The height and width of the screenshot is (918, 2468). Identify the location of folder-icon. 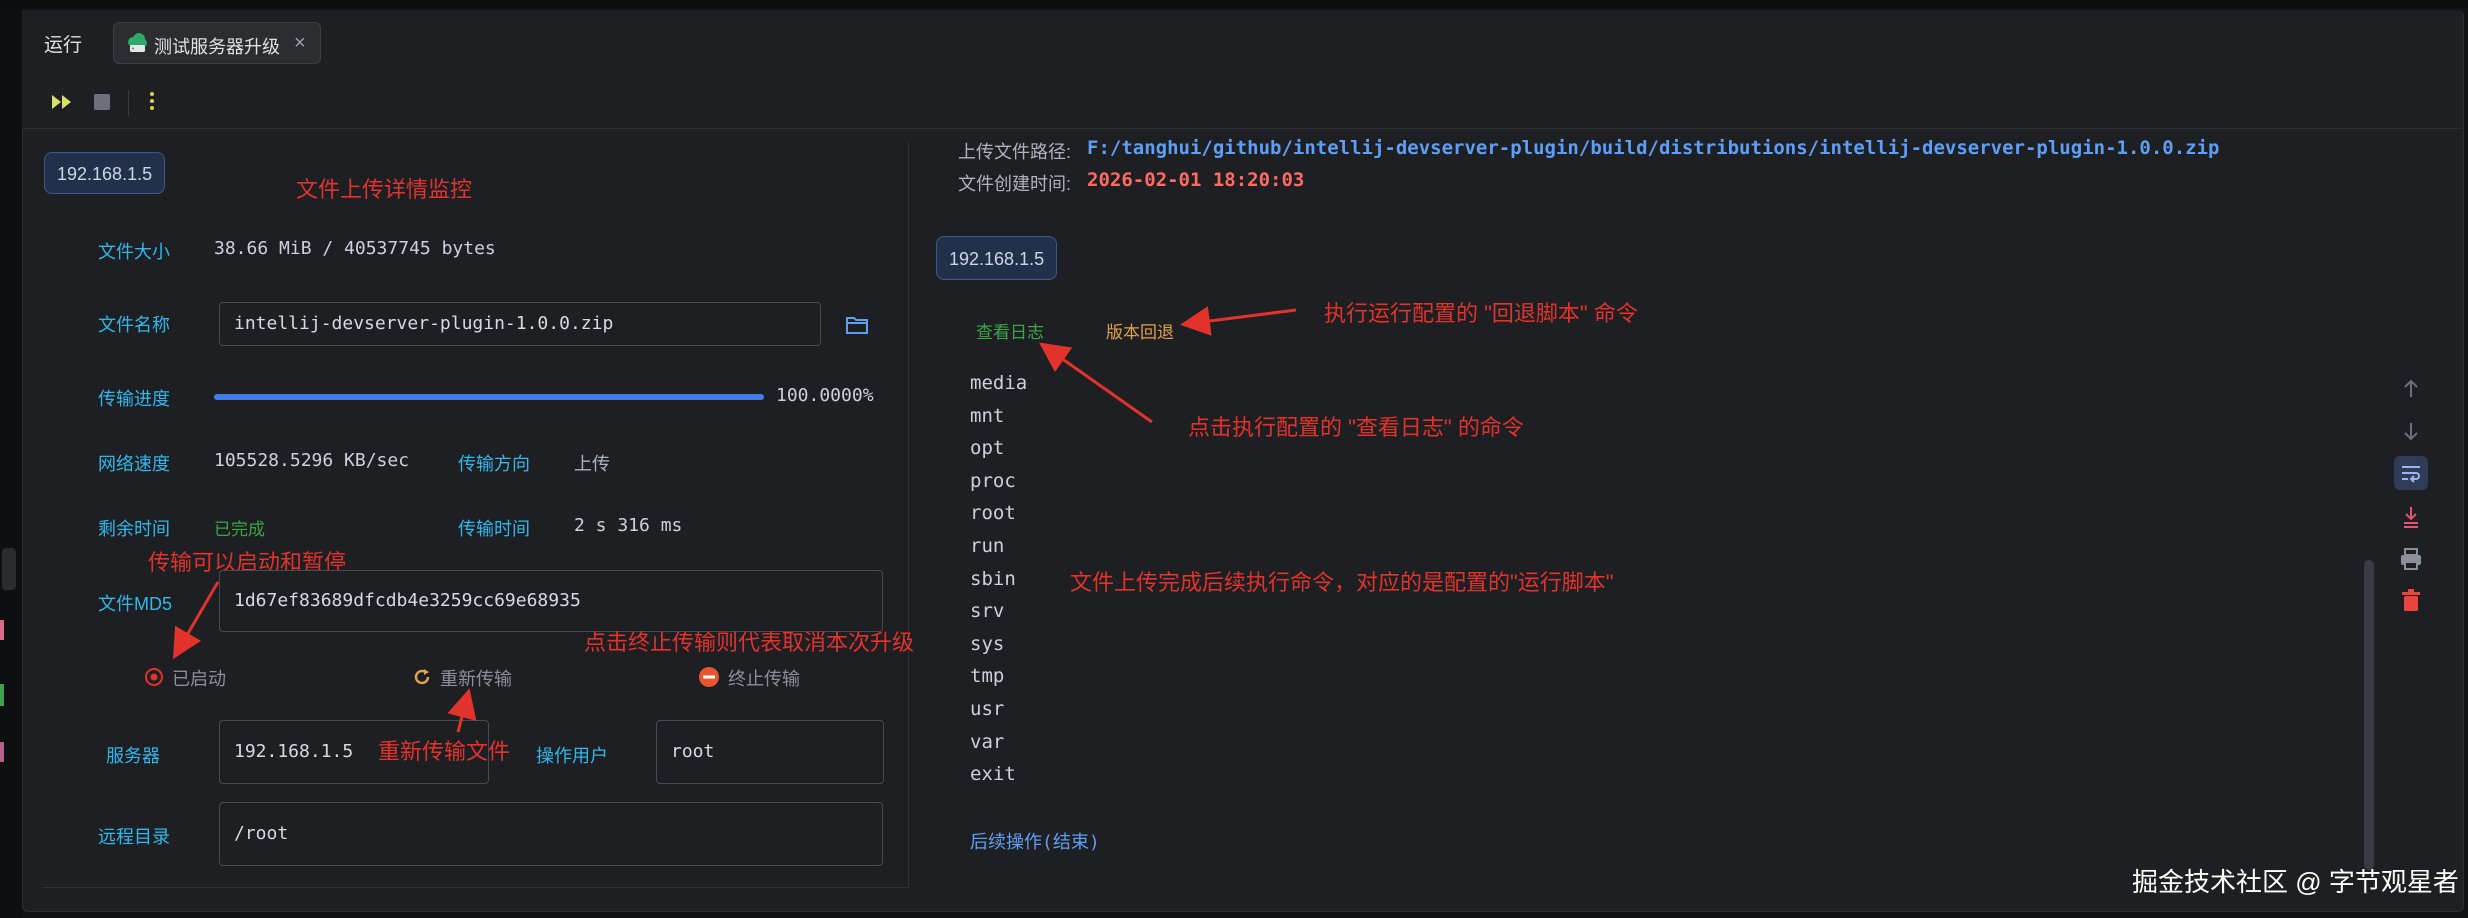
(857, 325).